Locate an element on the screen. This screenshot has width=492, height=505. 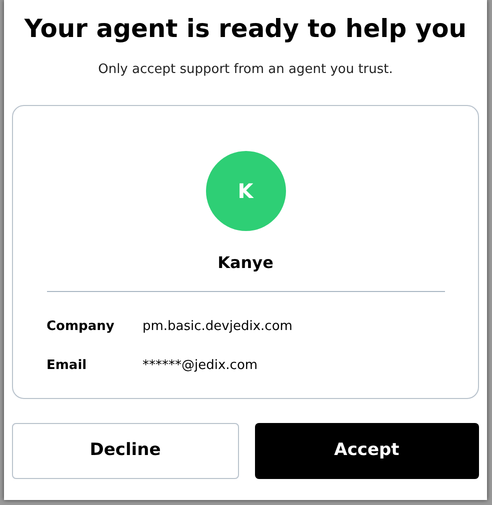
detail-value: pm.basic.devjedix.com is located at coordinates (217, 327).